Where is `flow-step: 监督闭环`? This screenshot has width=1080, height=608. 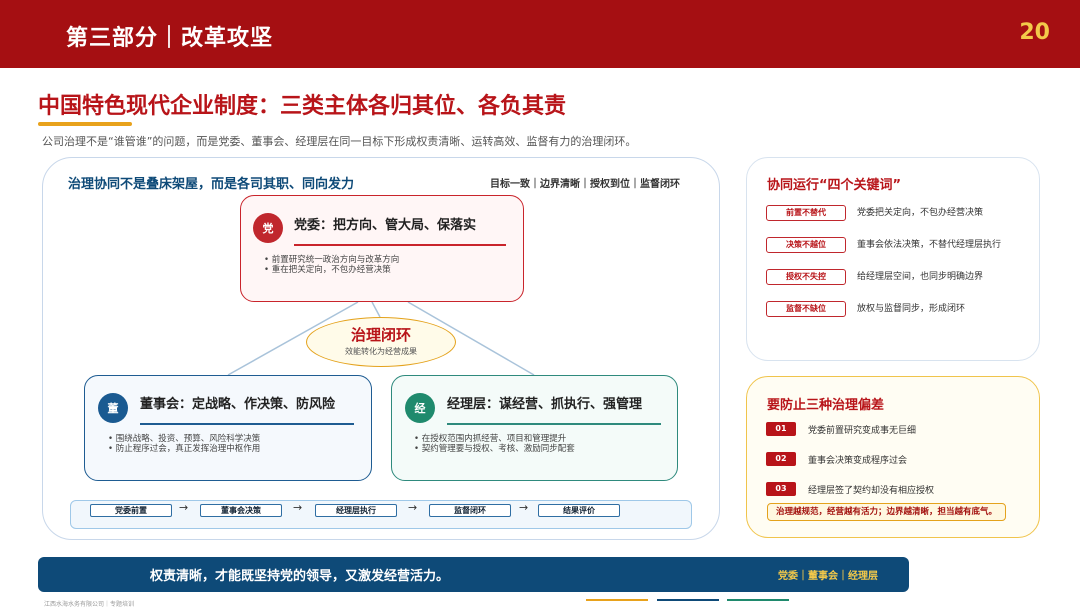 flow-step: 监督闭环 is located at coordinates (470, 510).